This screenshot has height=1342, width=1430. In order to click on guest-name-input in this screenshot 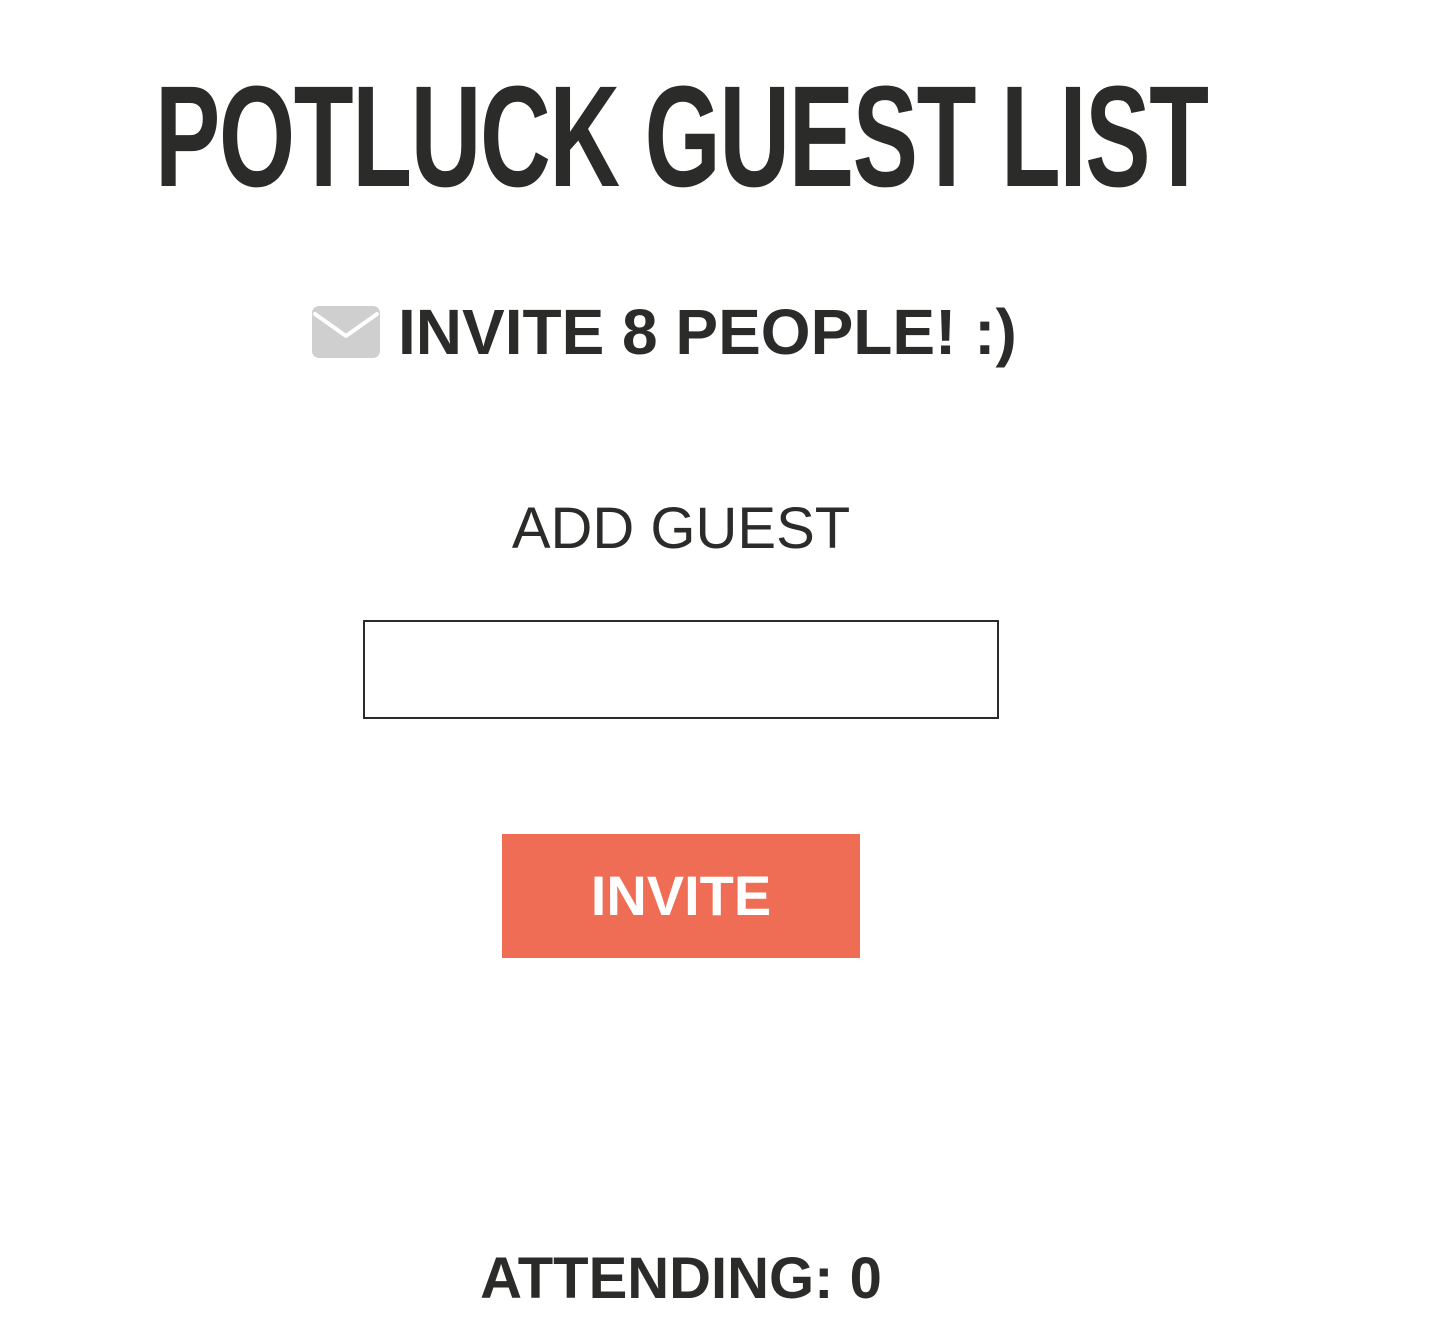, I will do `click(681, 669)`.